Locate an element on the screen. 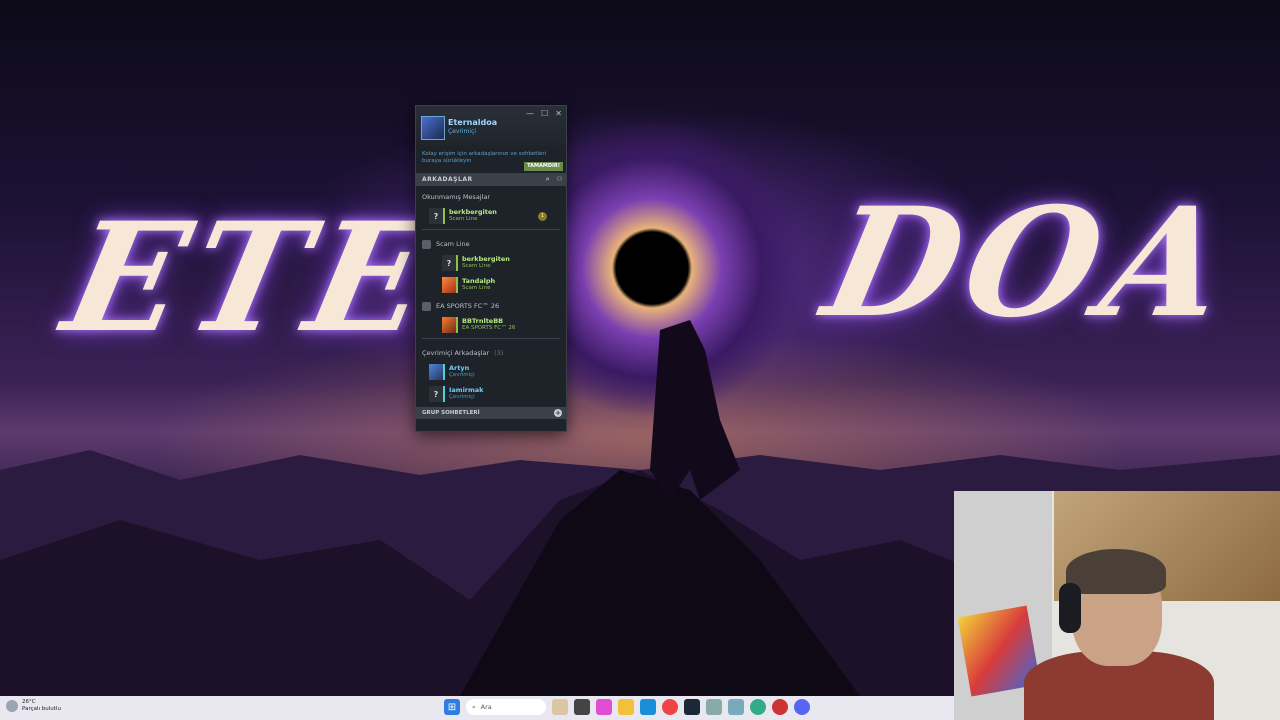 The width and height of the screenshot is (1280, 720). user-status: Çevrimiçi is located at coordinates (462, 131).